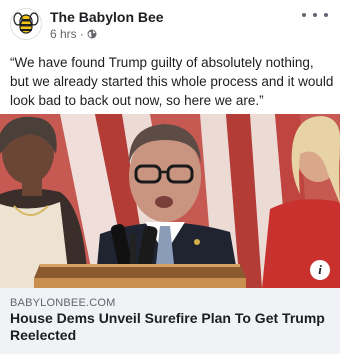 The height and width of the screenshot is (354, 340). I want to click on link-domain: BABYLONBEE.COM, so click(63, 303).